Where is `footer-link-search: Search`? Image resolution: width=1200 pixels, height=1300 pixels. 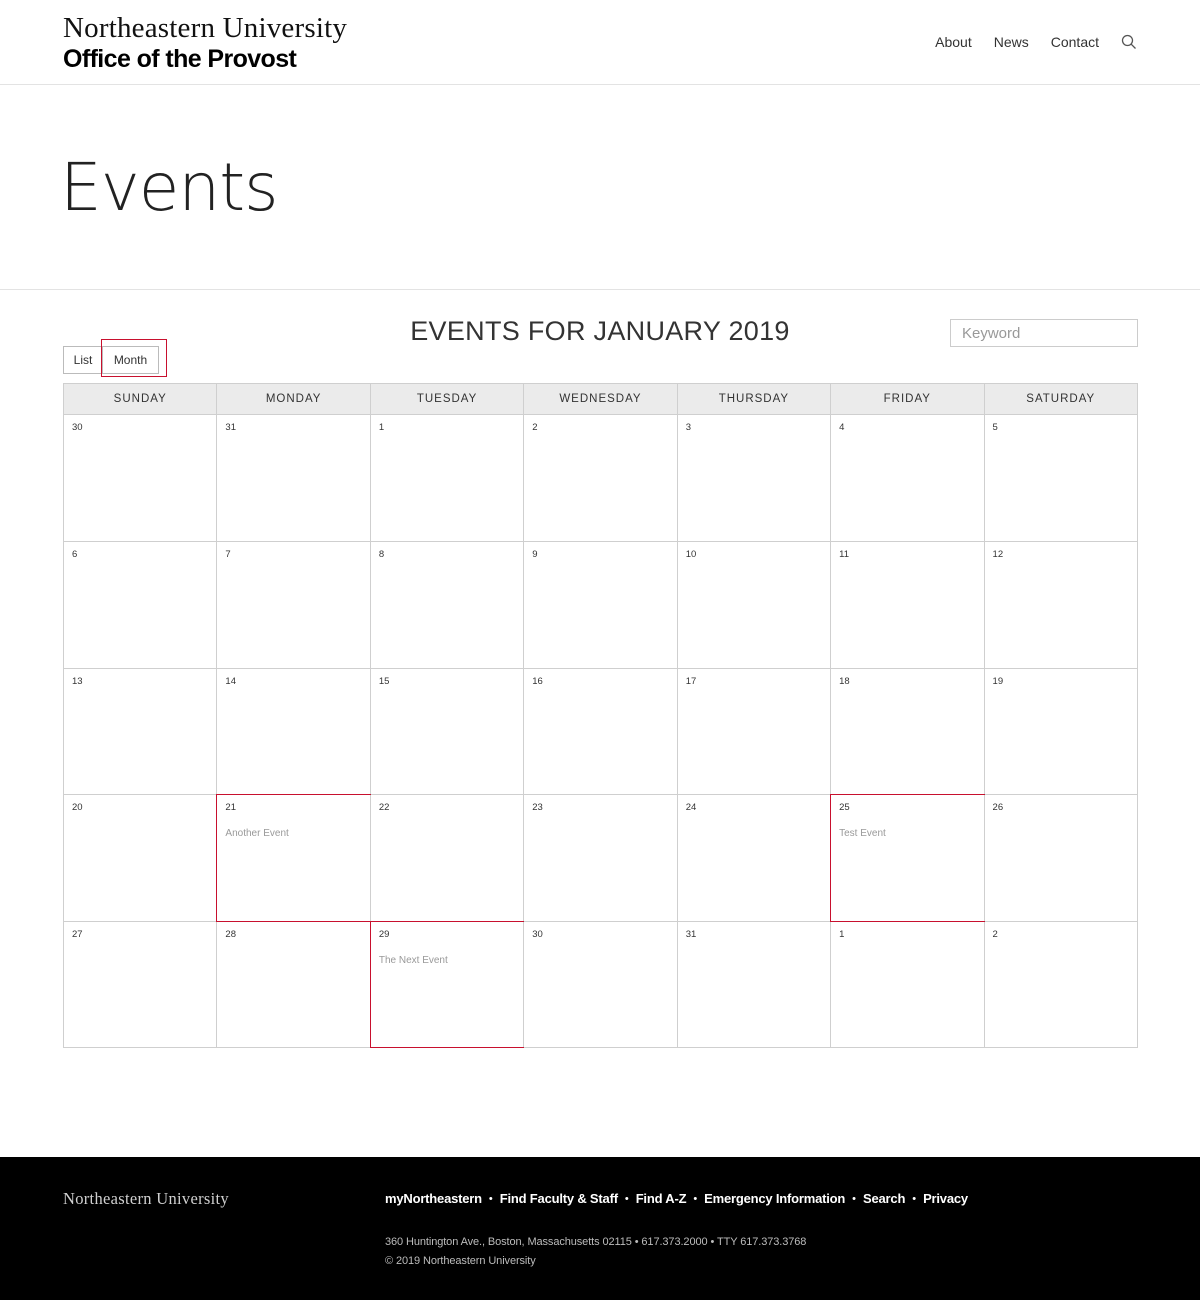
footer-link-search: Search is located at coordinates (884, 1198).